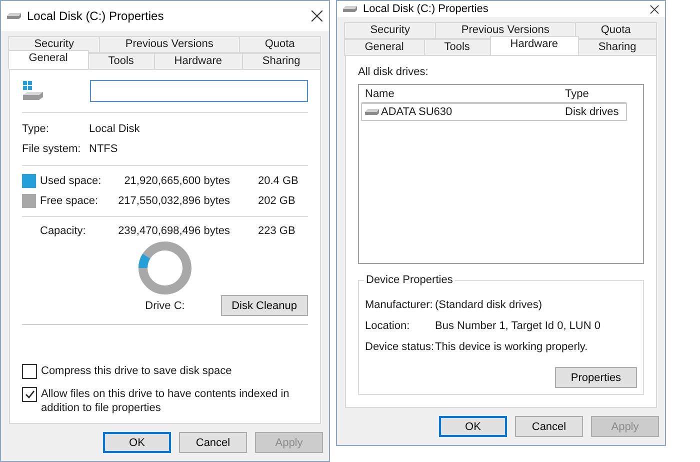 This screenshot has height=462, width=700. I want to click on field-value: (Standard disk drives), so click(489, 305).